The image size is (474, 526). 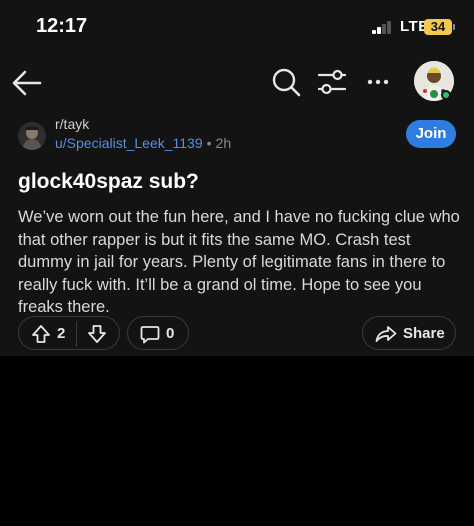 What do you see at coordinates (438, 27) in the screenshot?
I see `battery-level: 34` at bounding box center [438, 27].